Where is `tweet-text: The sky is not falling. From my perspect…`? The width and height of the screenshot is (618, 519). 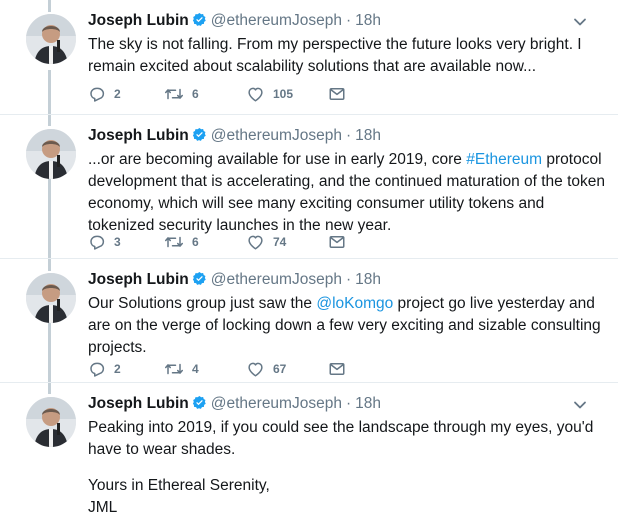 tweet-text: The sky is not falling. From my perspect… is located at coordinates (348, 56).